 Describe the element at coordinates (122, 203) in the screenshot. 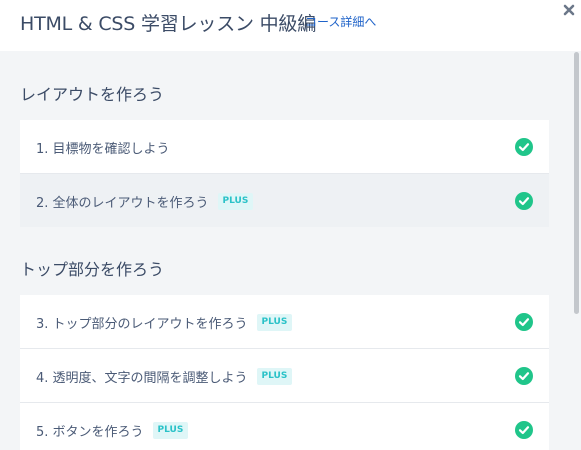

I see `lesson-label-text: 2. 全体のレイアウトを作ろう` at that location.